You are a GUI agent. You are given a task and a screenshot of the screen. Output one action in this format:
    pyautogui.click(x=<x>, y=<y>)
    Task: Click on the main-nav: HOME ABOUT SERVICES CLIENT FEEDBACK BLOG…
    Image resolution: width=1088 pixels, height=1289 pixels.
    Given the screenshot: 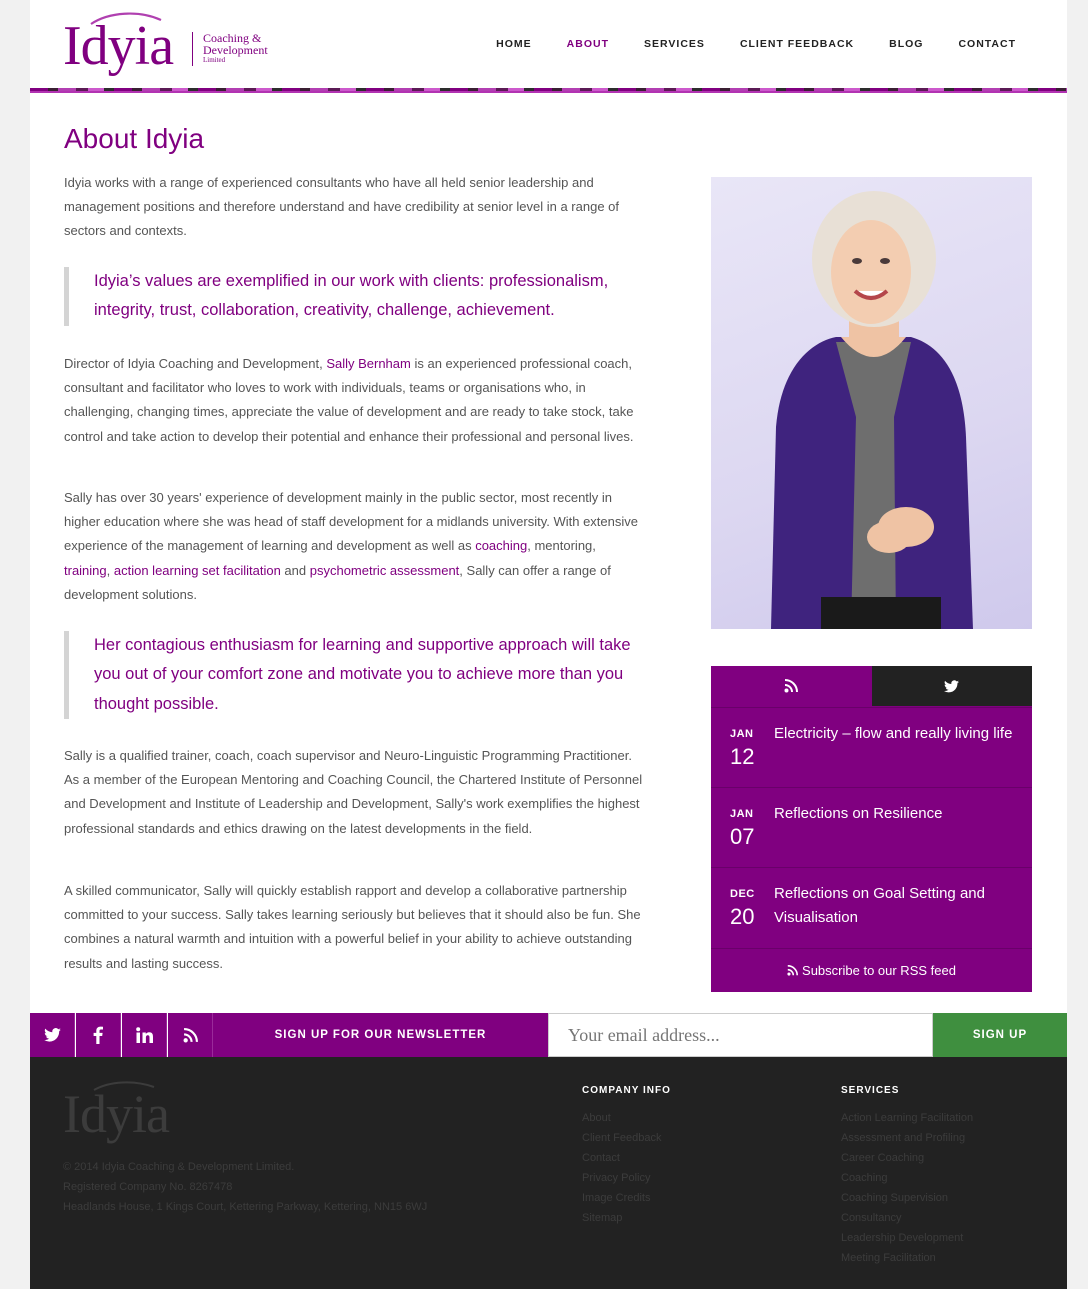 What is the action you would take?
    pyautogui.click(x=738, y=44)
    